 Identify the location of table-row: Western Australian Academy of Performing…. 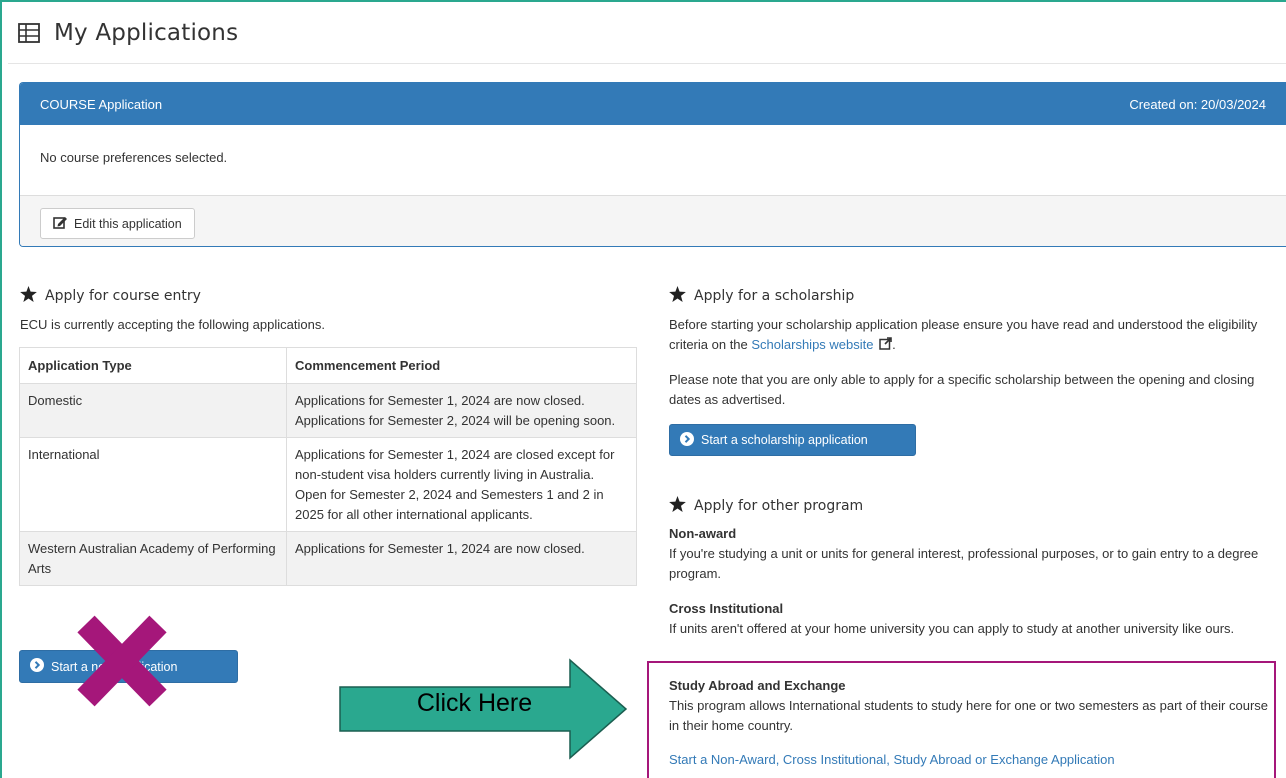
(328, 558).